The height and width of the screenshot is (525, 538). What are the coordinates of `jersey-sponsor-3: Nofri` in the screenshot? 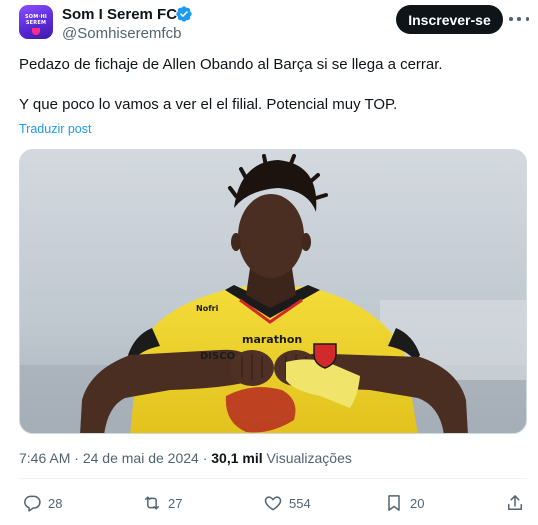 It's located at (207, 308).